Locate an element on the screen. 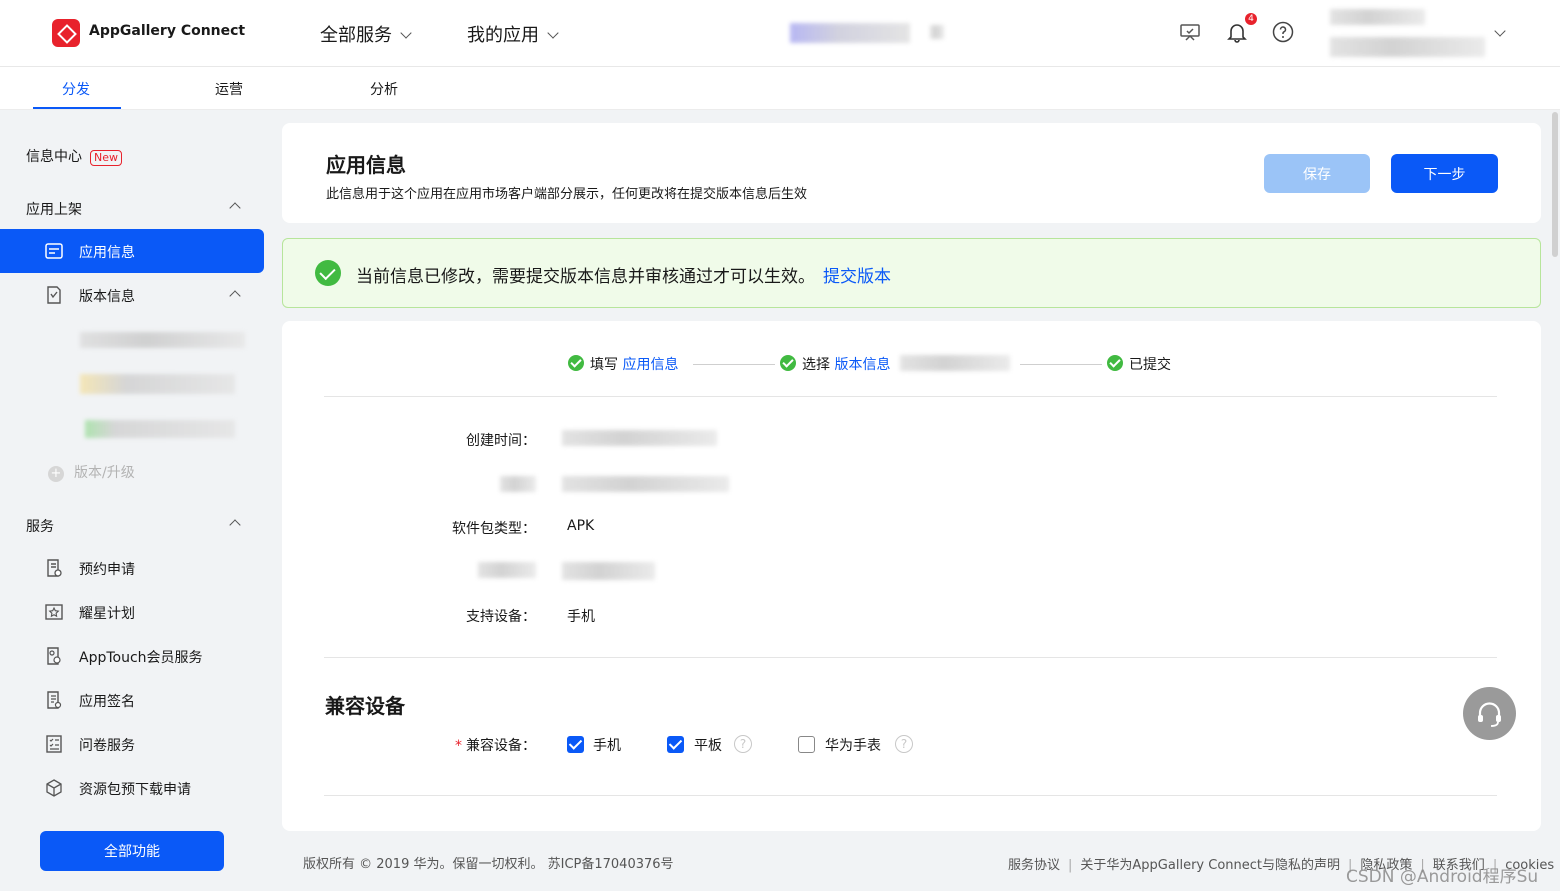  step-select-version: 选择 版本信息 is located at coordinates (846, 364).